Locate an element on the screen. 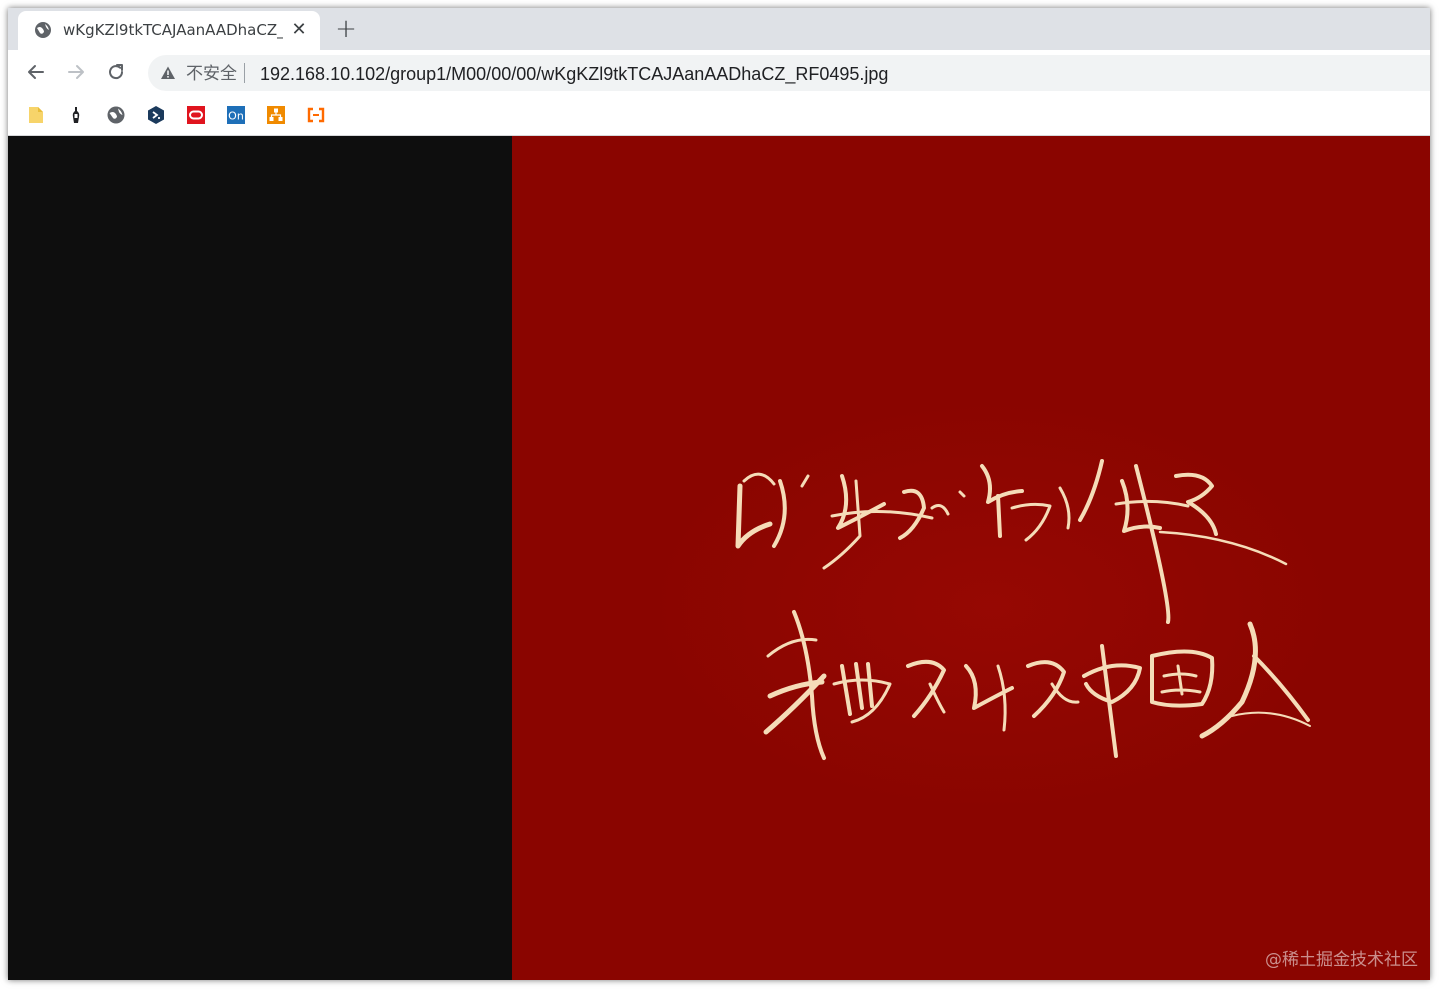  forward-arrow-icon is located at coordinates (76, 72).